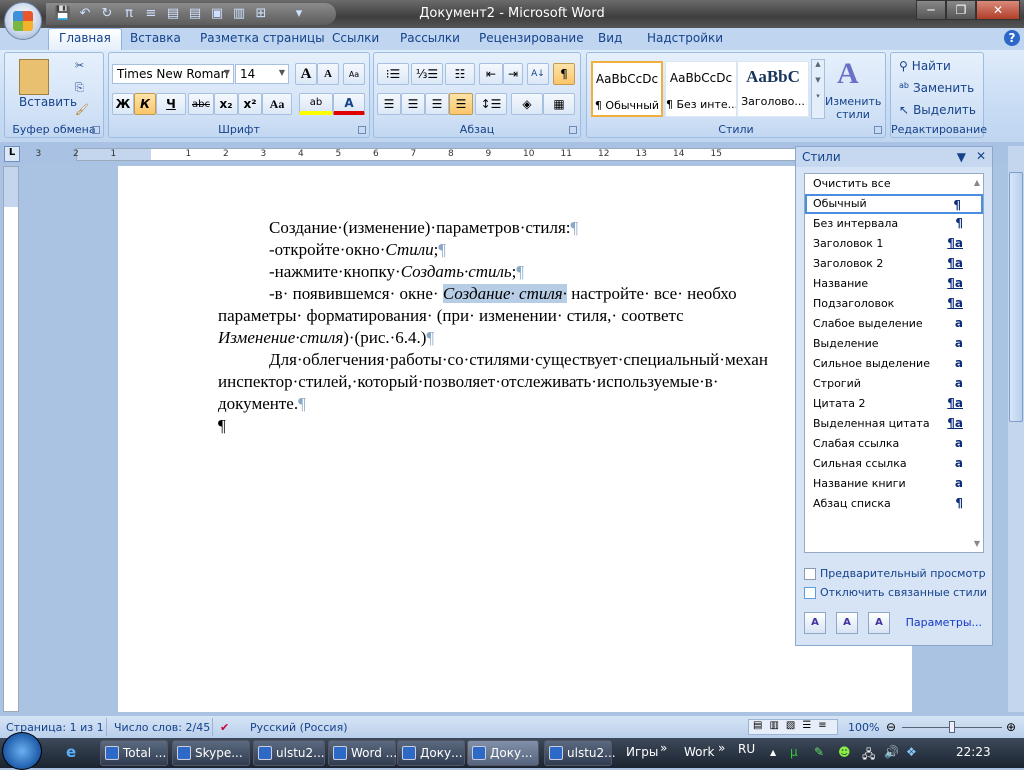  Describe the element at coordinates (85, 39) in the screenshot. I see `tab-home: Главная` at that location.